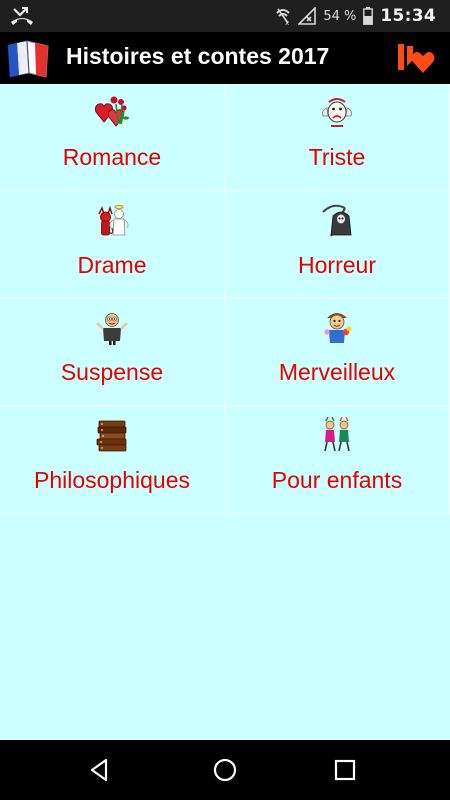  I want to click on category-suspense: Suspense, so click(113, 353).